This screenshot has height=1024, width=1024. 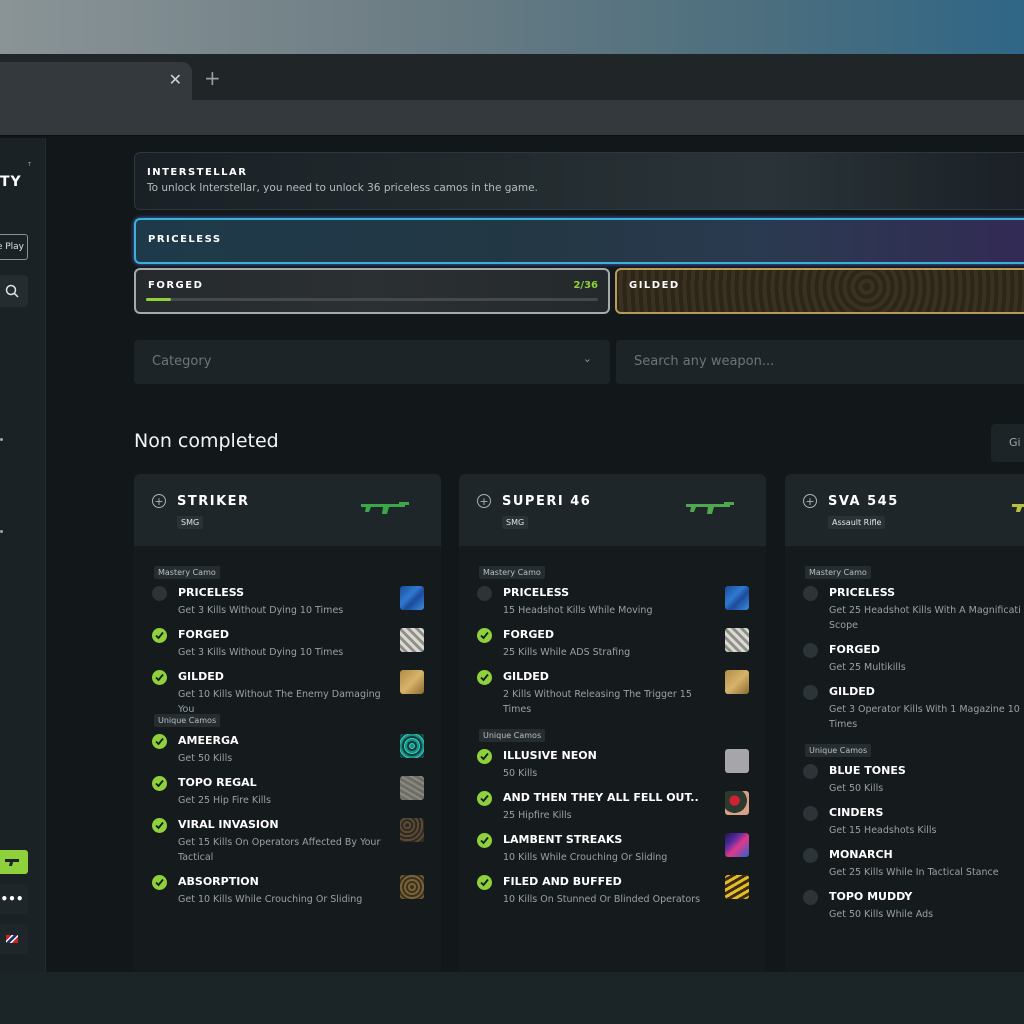 I want to click on progress-fill, so click(x=159, y=299).